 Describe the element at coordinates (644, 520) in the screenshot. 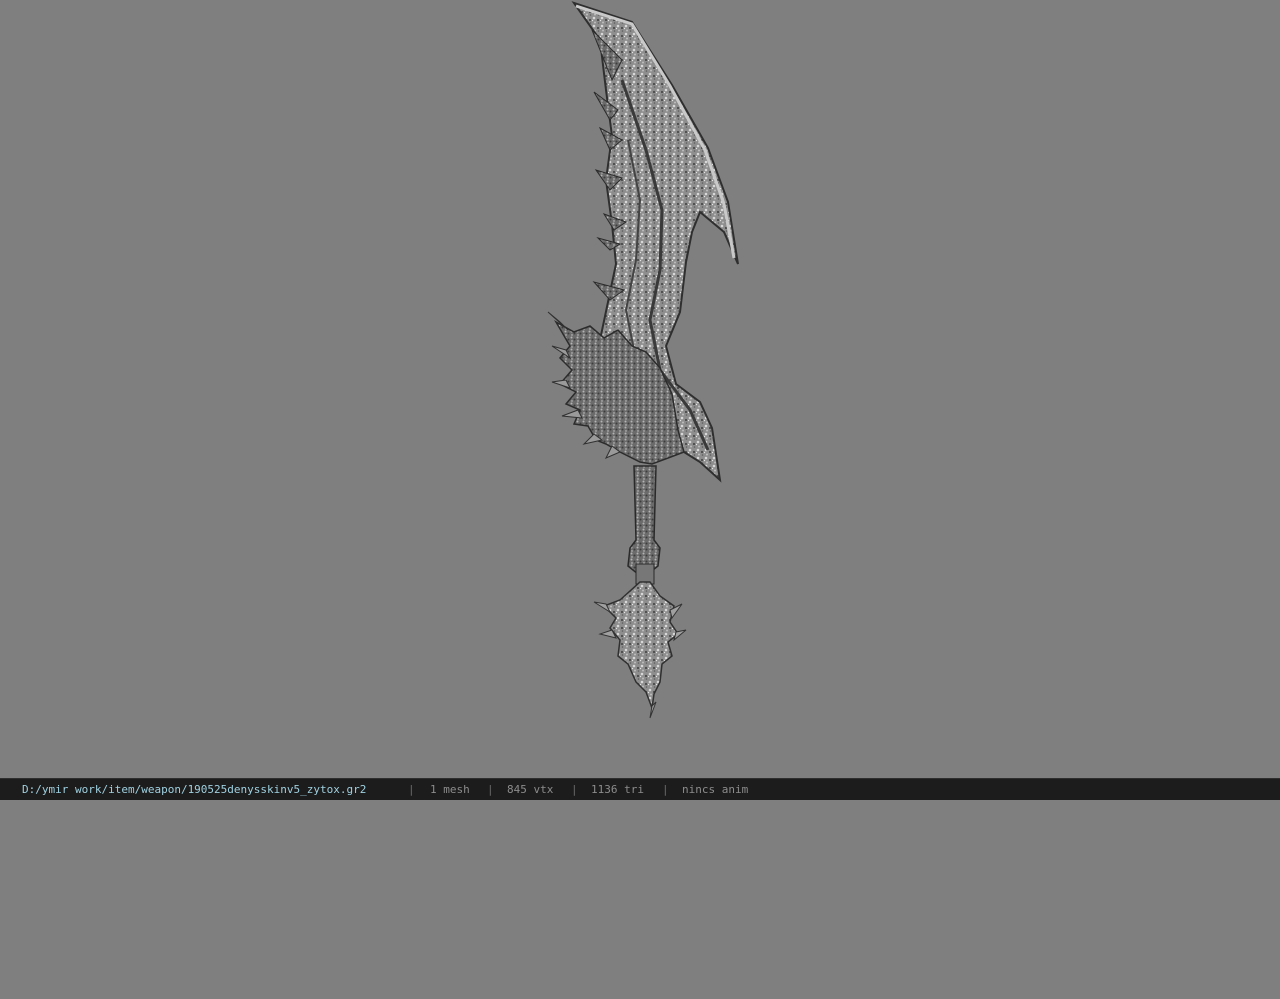

I see `handle` at that location.